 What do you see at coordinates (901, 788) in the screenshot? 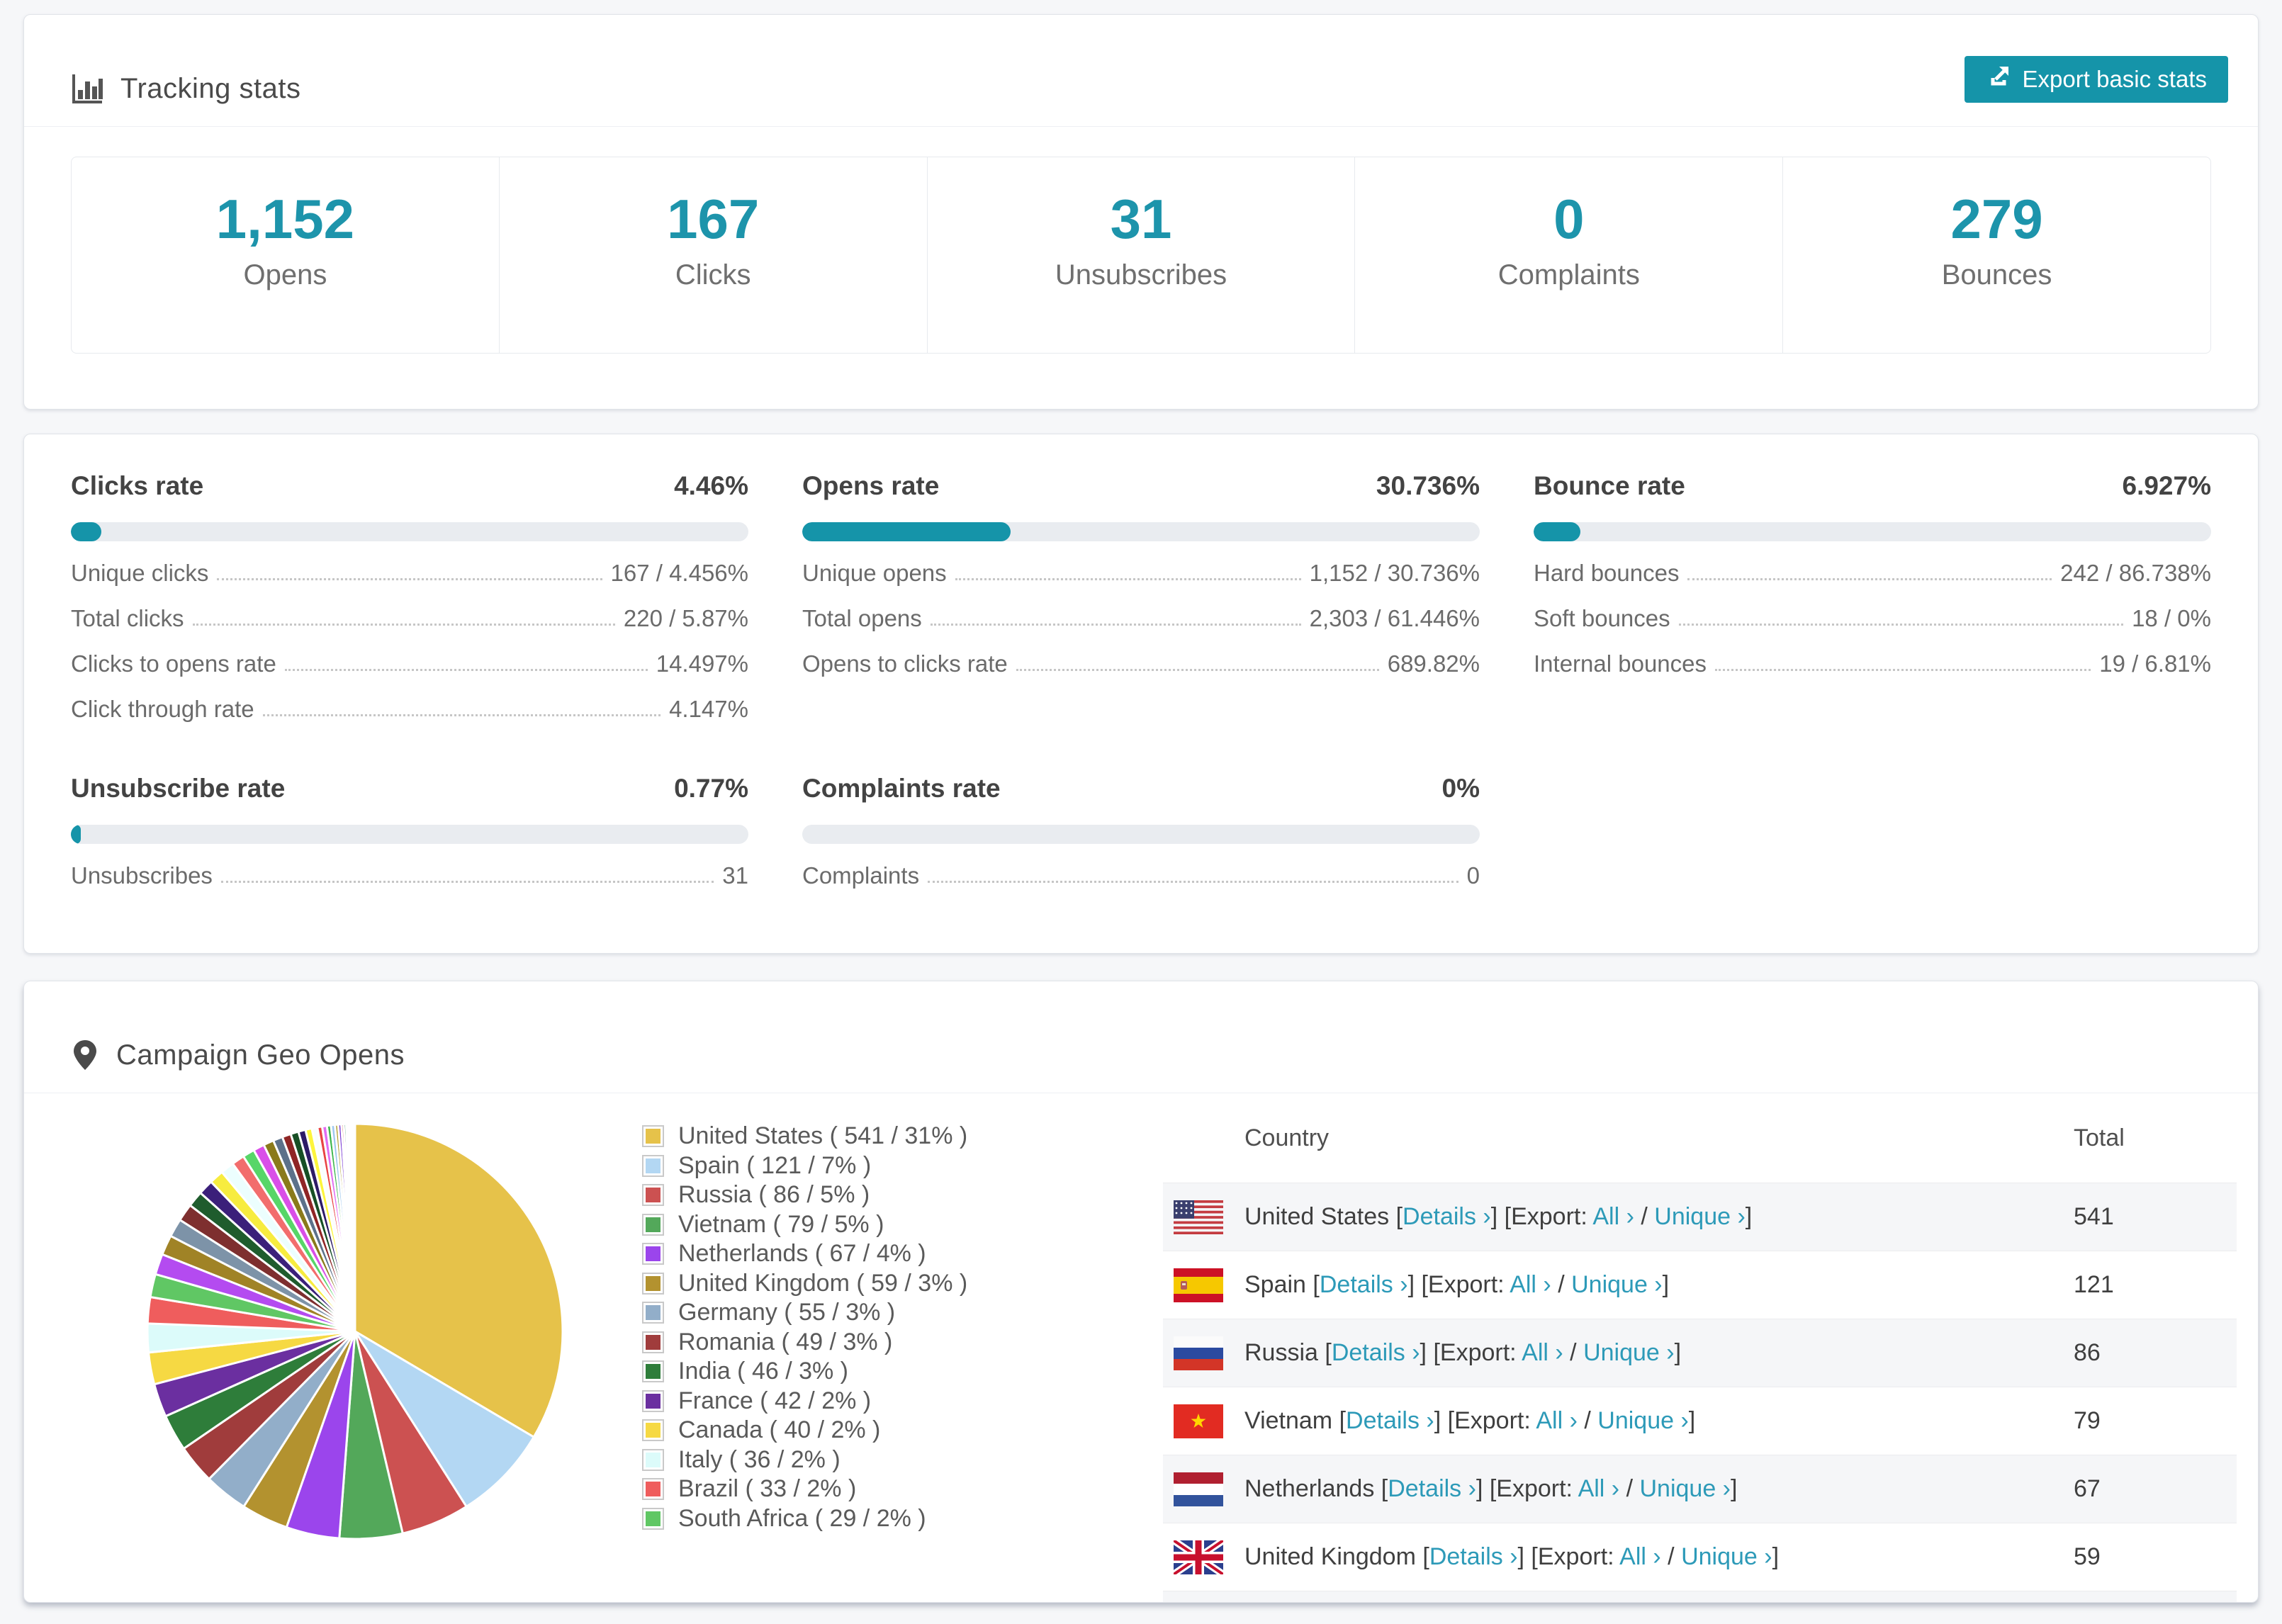
I see `rate-title: Complaints rate` at bounding box center [901, 788].